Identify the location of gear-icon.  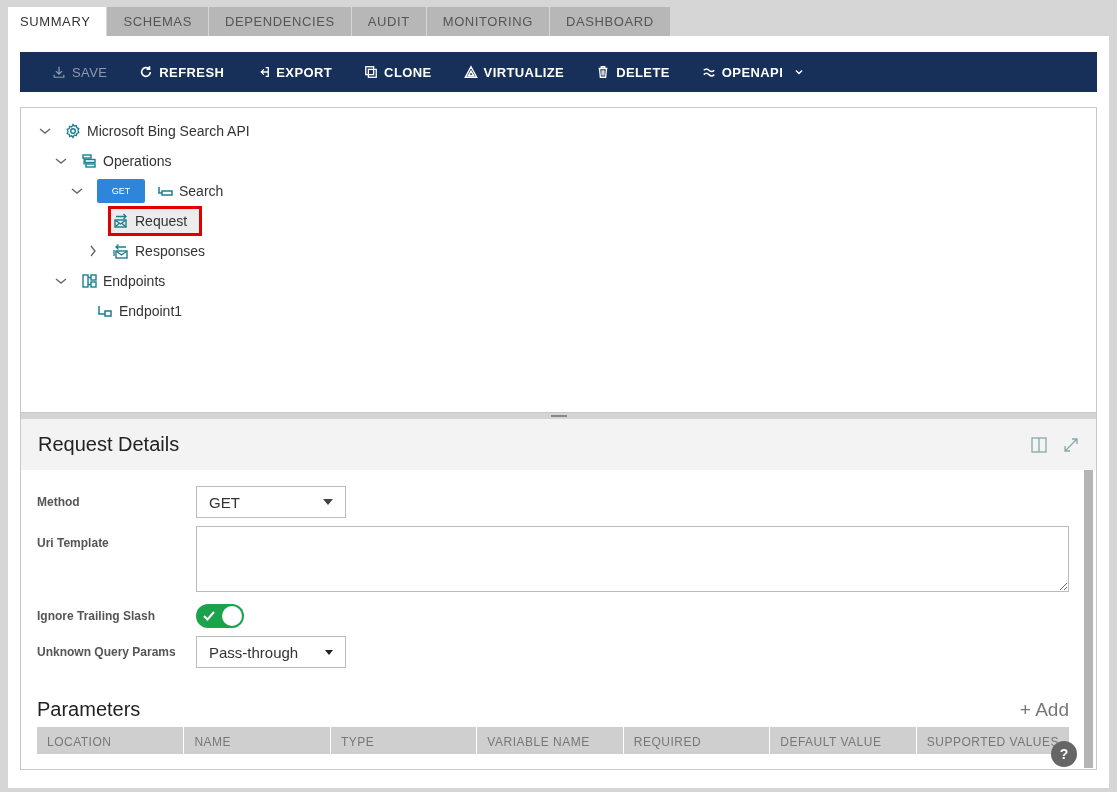
(73, 131).